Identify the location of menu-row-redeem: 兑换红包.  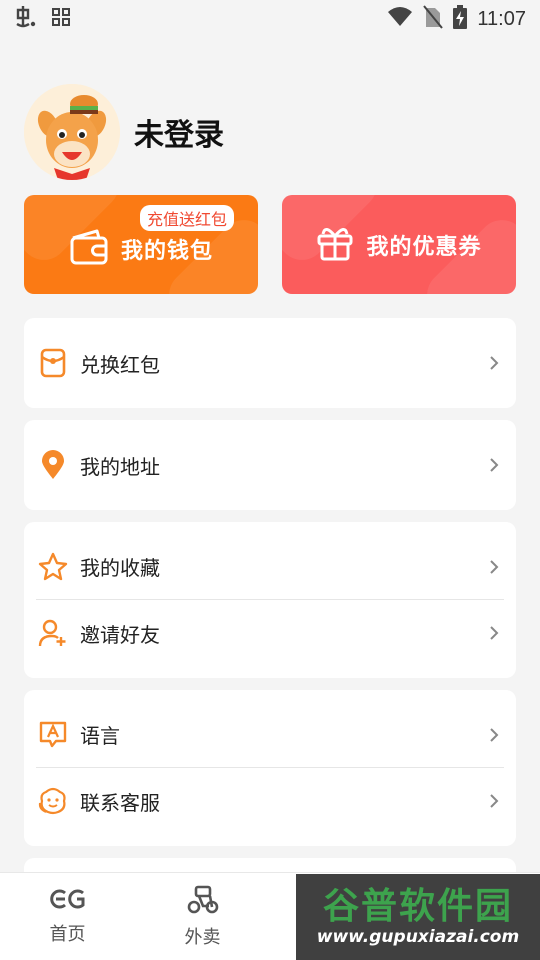
(270, 363).